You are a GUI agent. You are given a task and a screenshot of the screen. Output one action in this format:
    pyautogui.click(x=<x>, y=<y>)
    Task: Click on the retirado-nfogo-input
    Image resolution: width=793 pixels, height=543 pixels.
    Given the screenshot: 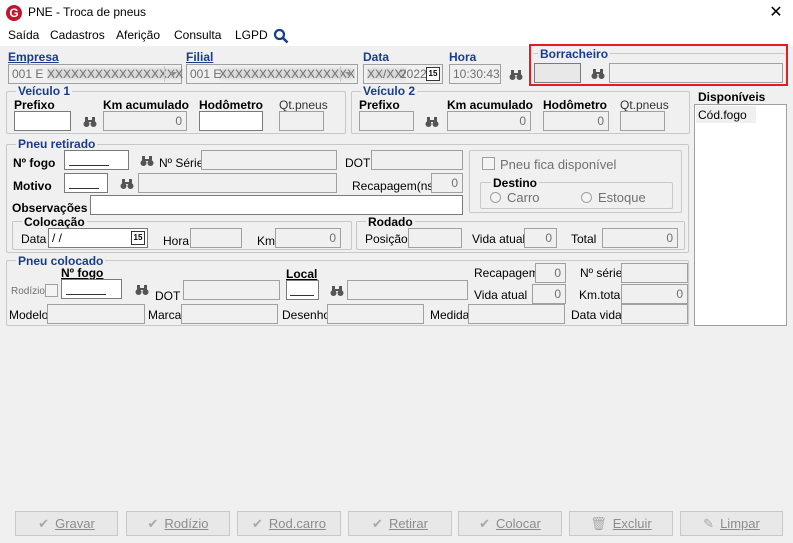 What is the action you would take?
    pyautogui.click(x=96, y=160)
    